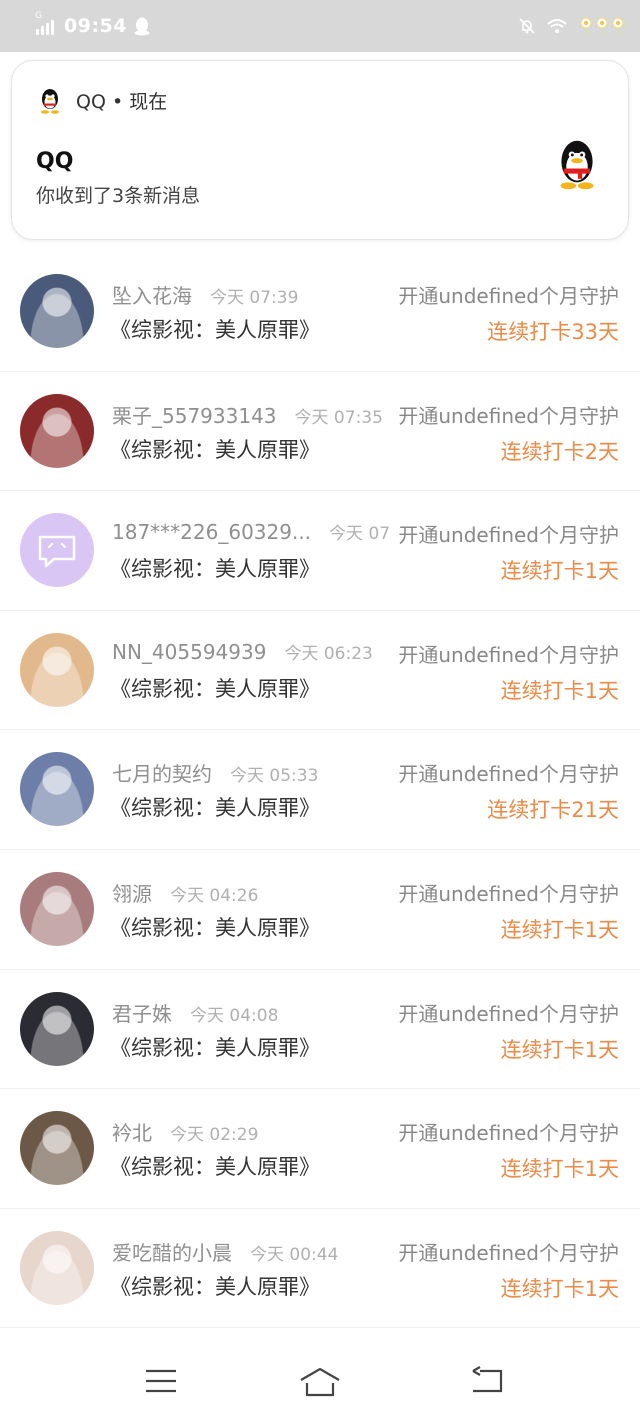 The height and width of the screenshot is (1422, 640). Describe the element at coordinates (152, 294) in the screenshot. I see `user-name: 坠入花海` at that location.